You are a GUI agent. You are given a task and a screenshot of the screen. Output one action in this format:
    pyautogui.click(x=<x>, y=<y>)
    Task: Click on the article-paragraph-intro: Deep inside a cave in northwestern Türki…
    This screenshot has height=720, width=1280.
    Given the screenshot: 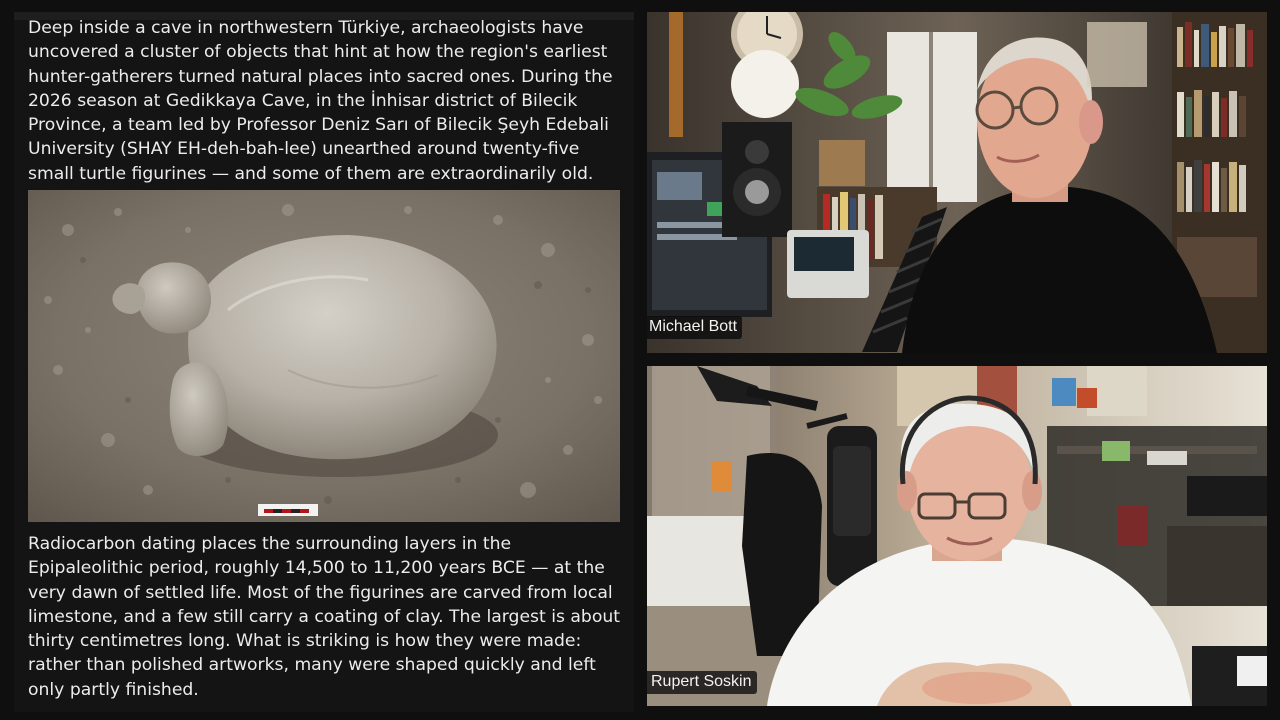 What is the action you would take?
    pyautogui.click(x=320, y=101)
    